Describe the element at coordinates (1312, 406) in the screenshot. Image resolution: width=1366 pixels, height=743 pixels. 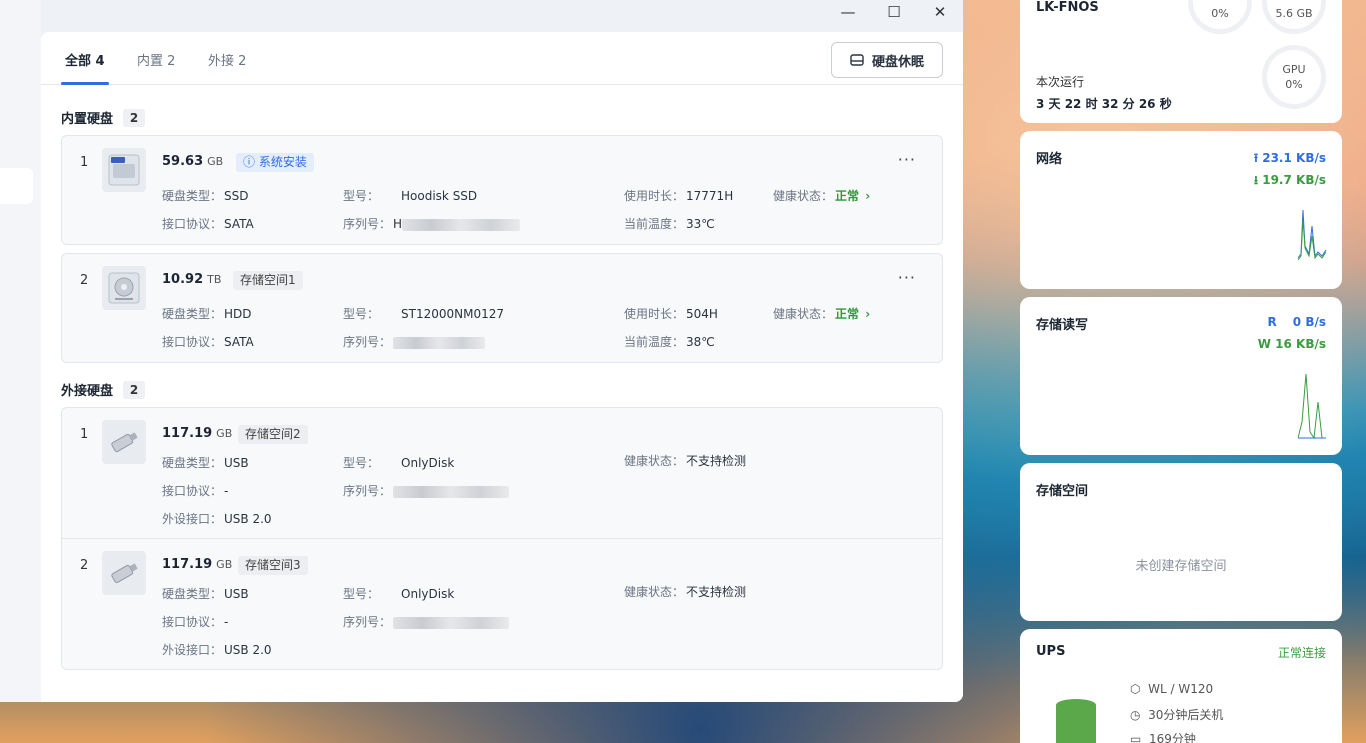
I see `storage-io-sparkline` at that location.